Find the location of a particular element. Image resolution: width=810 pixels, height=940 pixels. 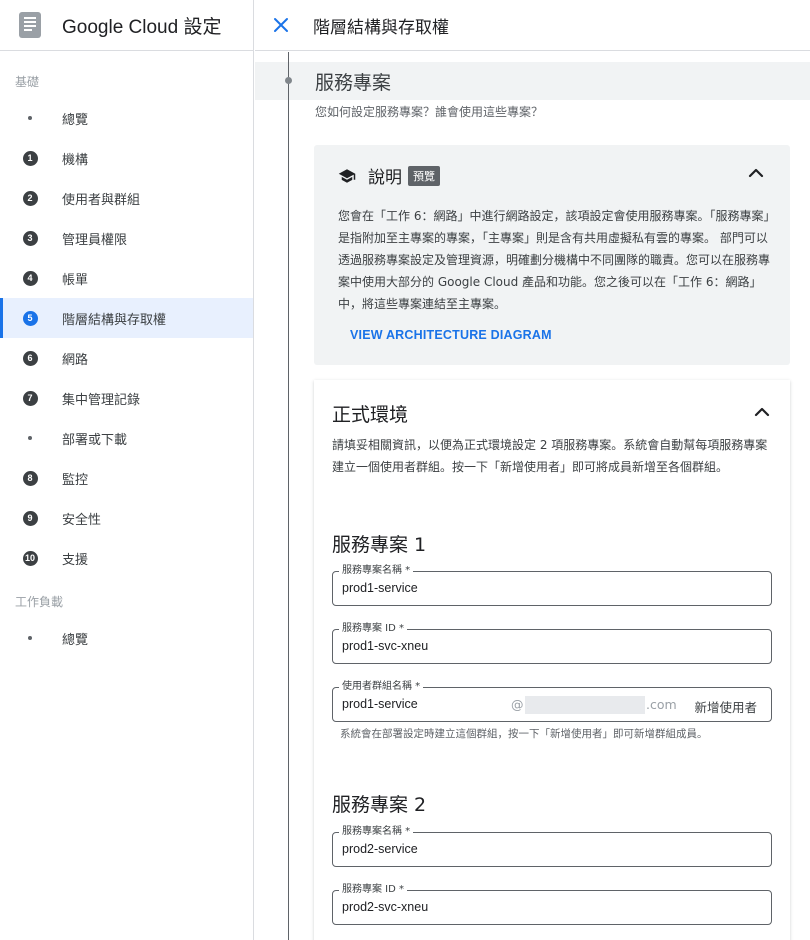

close-icon is located at coordinates (281, 25).